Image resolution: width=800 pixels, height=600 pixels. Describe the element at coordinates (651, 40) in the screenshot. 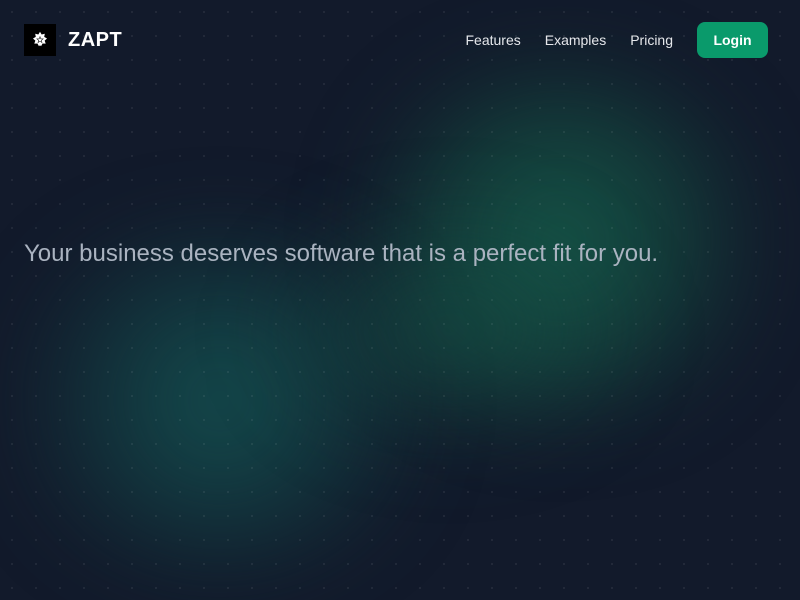

I see `nav-link-pricing: Pricing` at that location.